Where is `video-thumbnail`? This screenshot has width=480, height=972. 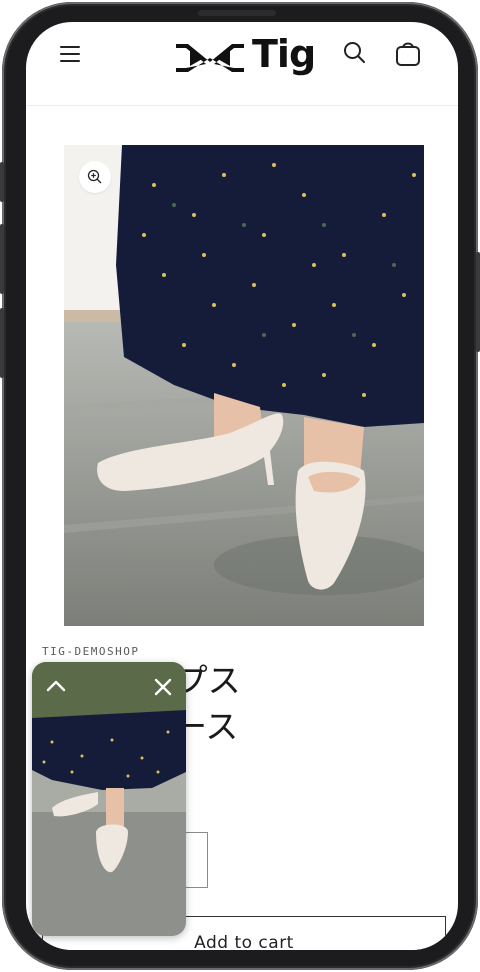
video-thumbnail is located at coordinates (109, 799).